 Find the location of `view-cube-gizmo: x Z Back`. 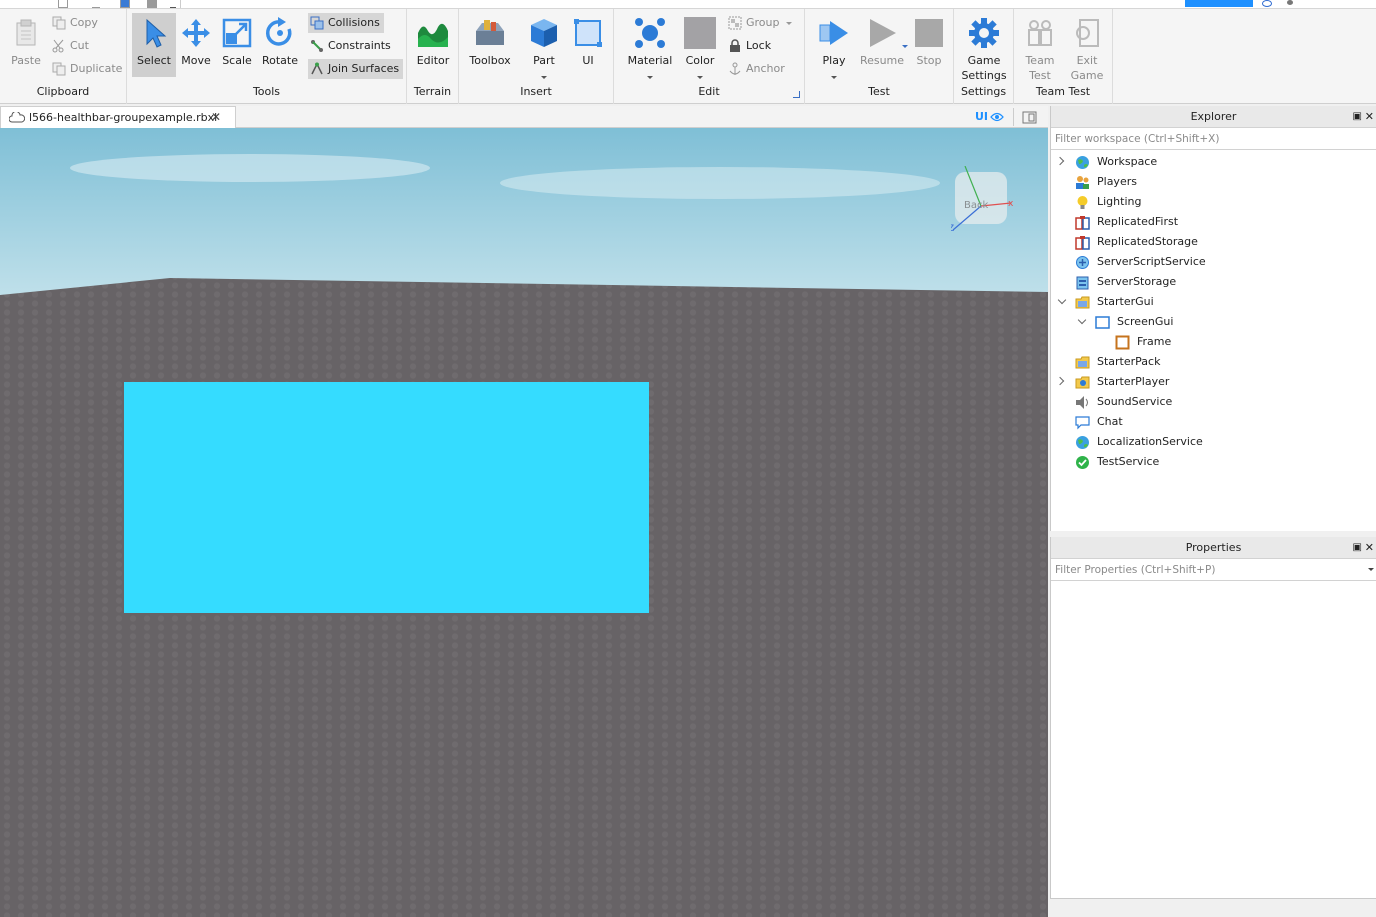

view-cube-gizmo: x Z Back is located at coordinates (982, 199).